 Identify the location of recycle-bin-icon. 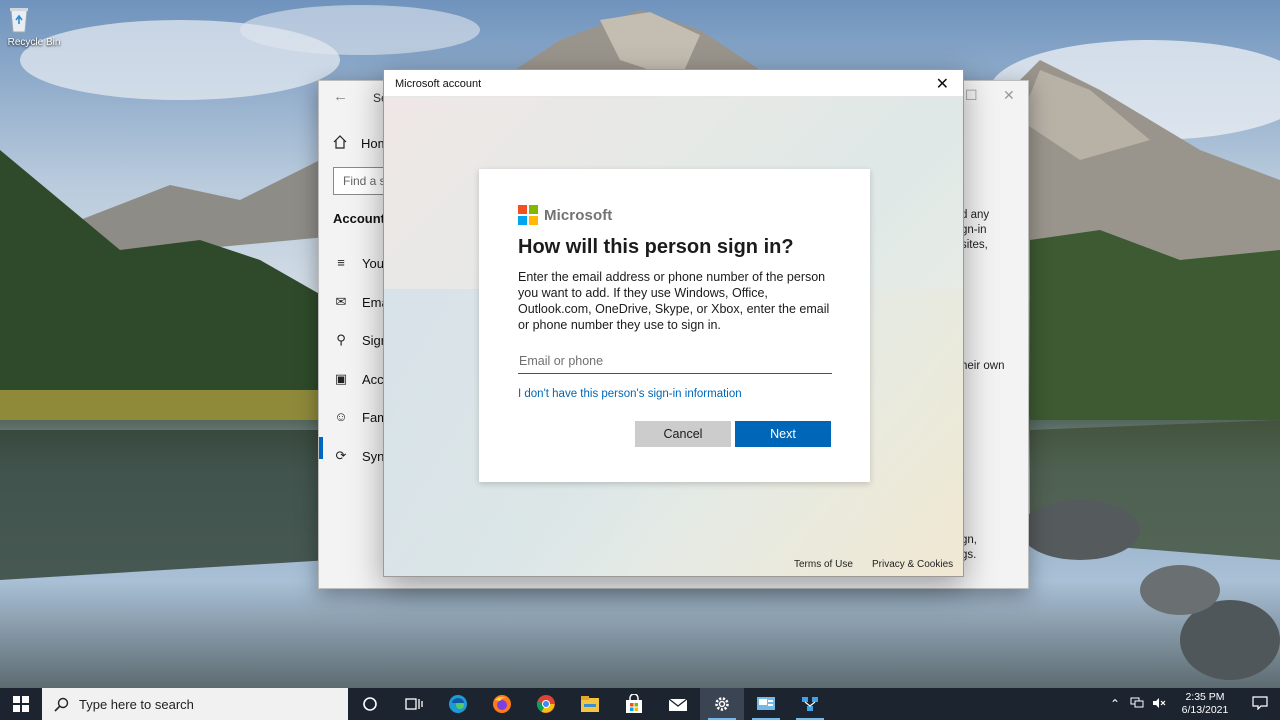
(29, 19).